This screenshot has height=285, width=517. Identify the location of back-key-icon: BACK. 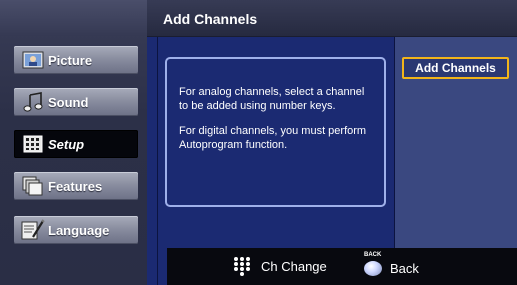
(374, 265).